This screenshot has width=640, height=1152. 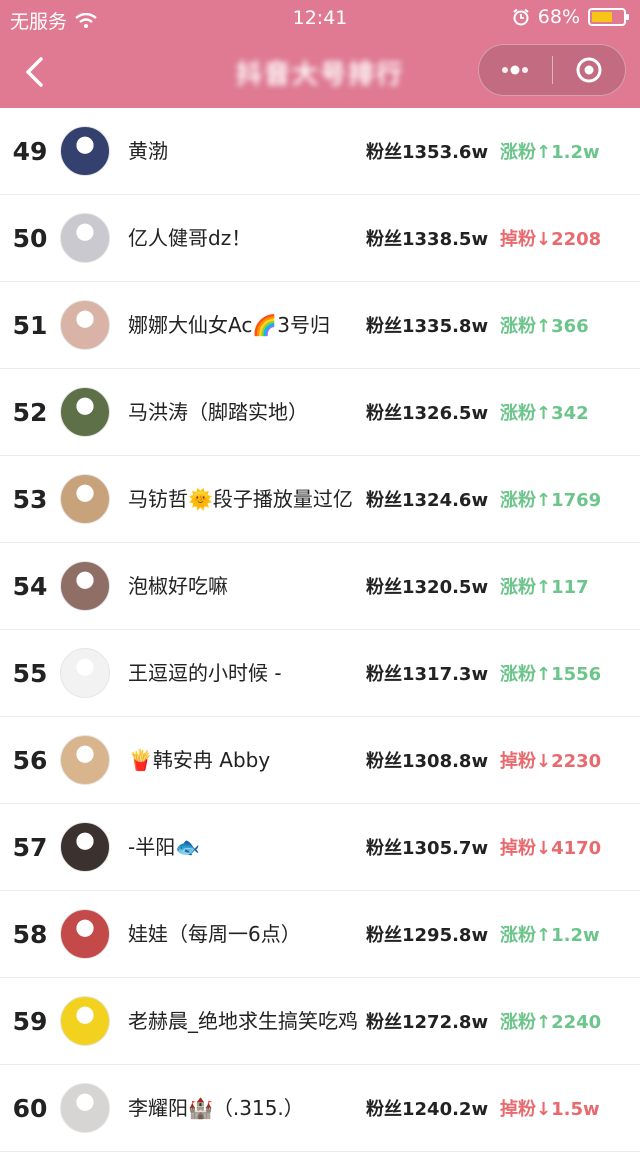 I want to click on battery-percent: 68%, so click(x=558, y=17).